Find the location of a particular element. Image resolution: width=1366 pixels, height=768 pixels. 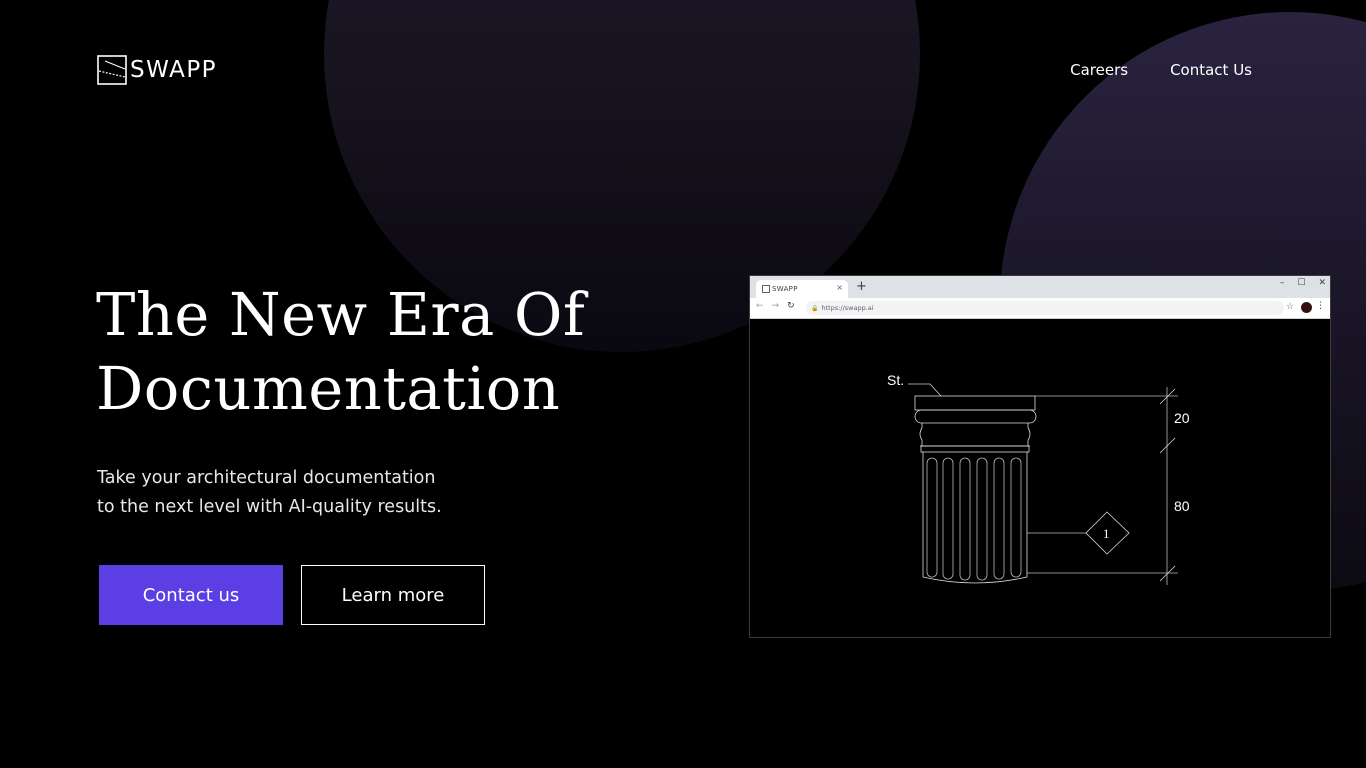

column-neck is located at coordinates (975, 435).